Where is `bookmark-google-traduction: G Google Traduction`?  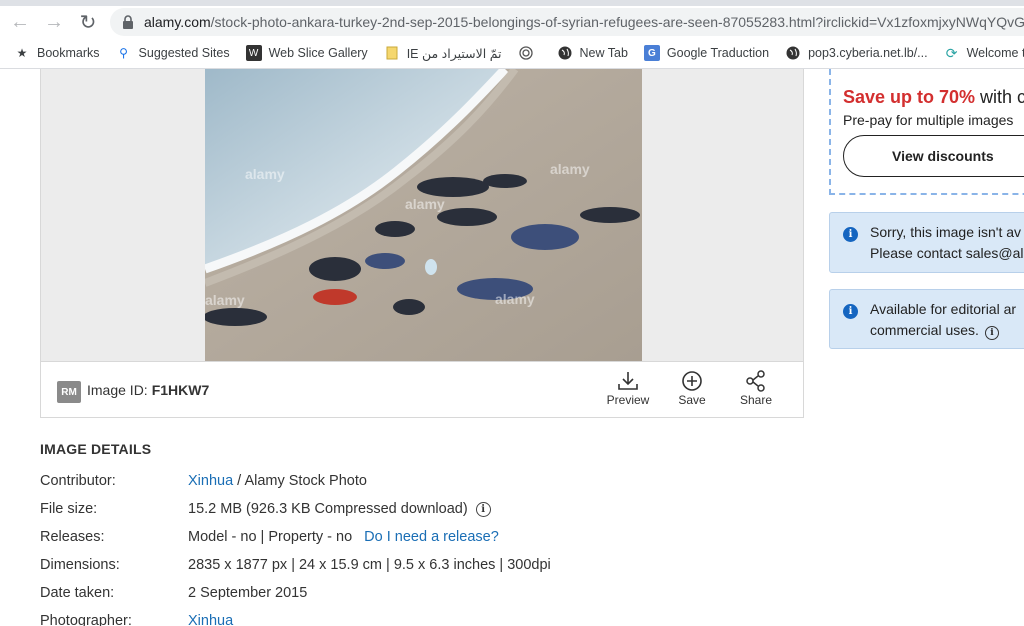
bookmark-google-traduction: G Google Traduction is located at coordinates (706, 53).